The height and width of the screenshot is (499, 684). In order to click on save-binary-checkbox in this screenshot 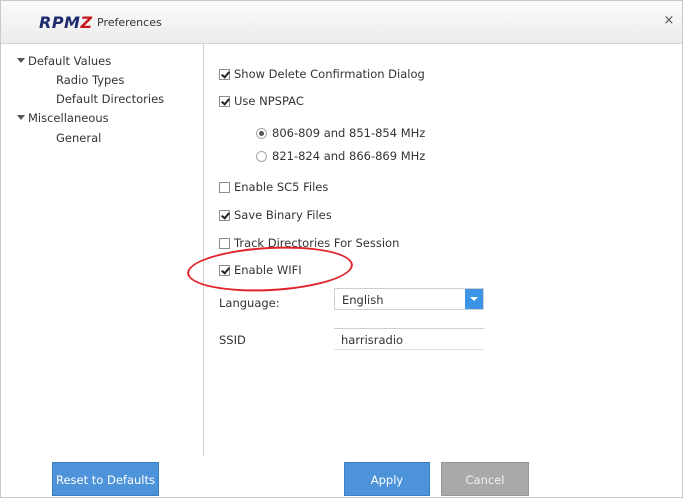, I will do `click(224, 215)`.